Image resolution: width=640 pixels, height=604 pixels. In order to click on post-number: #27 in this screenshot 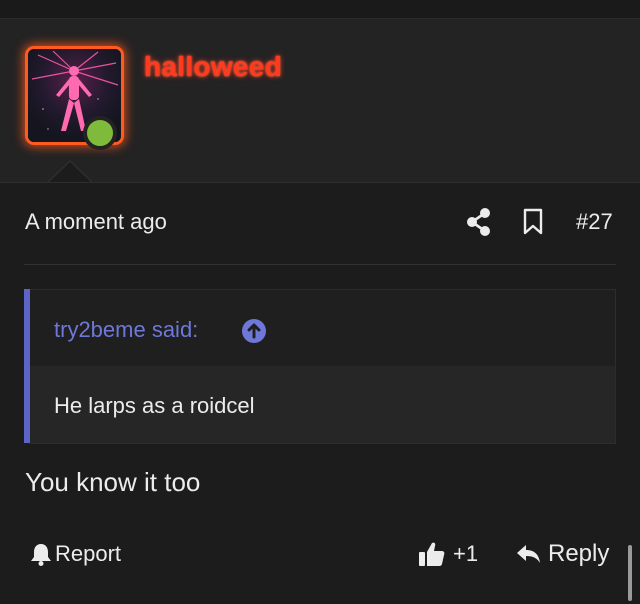, I will do `click(594, 222)`.